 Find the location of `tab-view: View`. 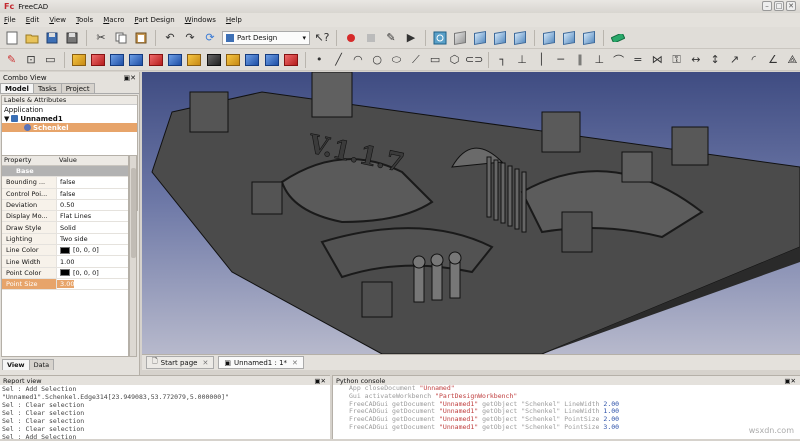

tab-view: View is located at coordinates (16, 364).